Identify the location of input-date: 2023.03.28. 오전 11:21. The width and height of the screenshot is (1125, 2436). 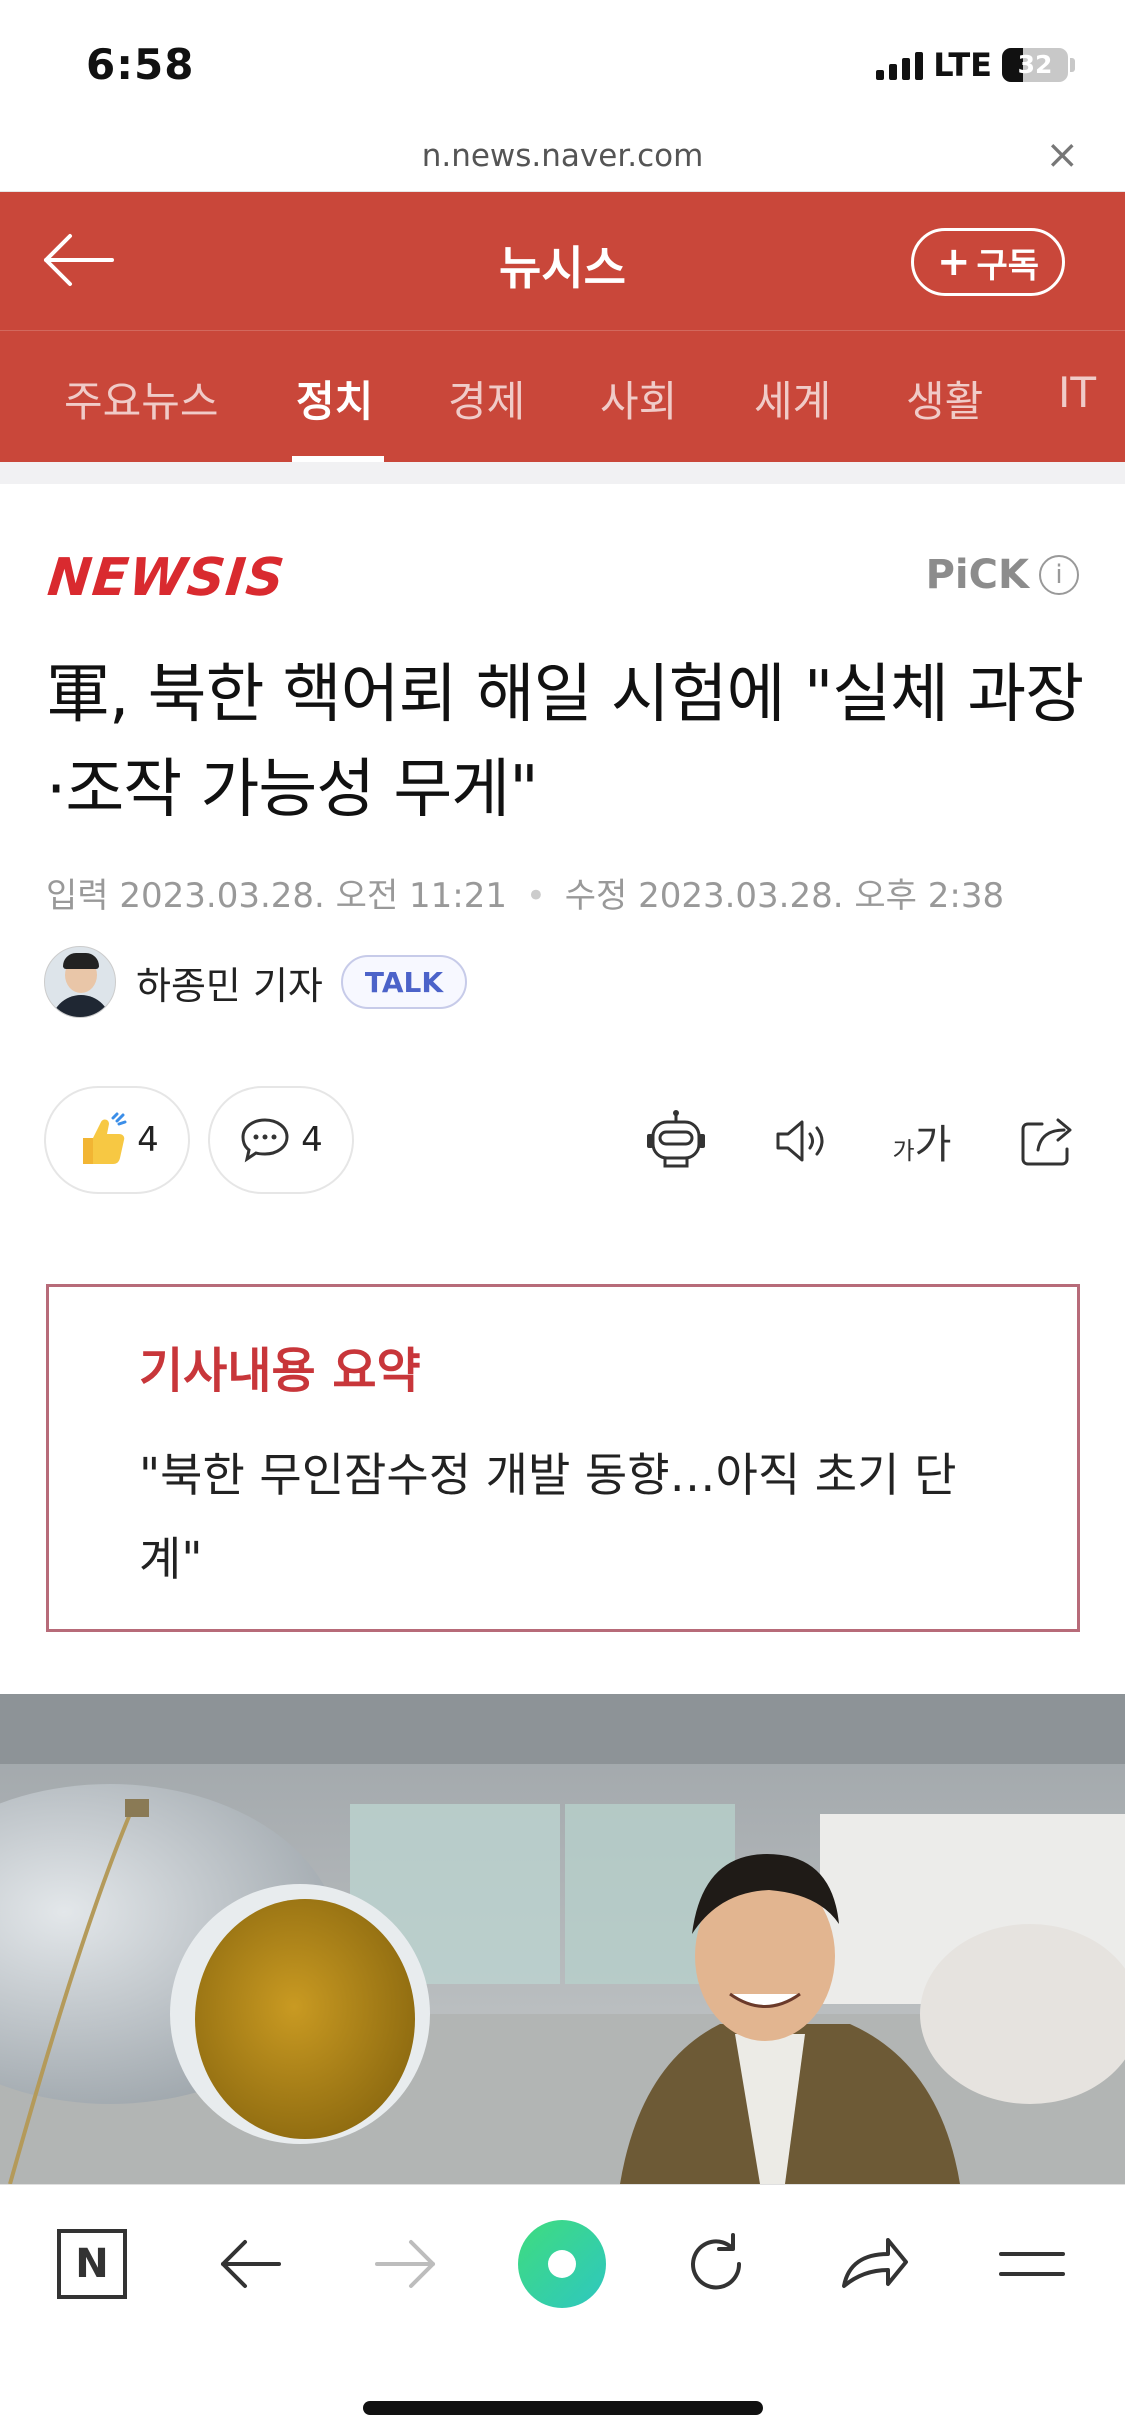
(313, 896).